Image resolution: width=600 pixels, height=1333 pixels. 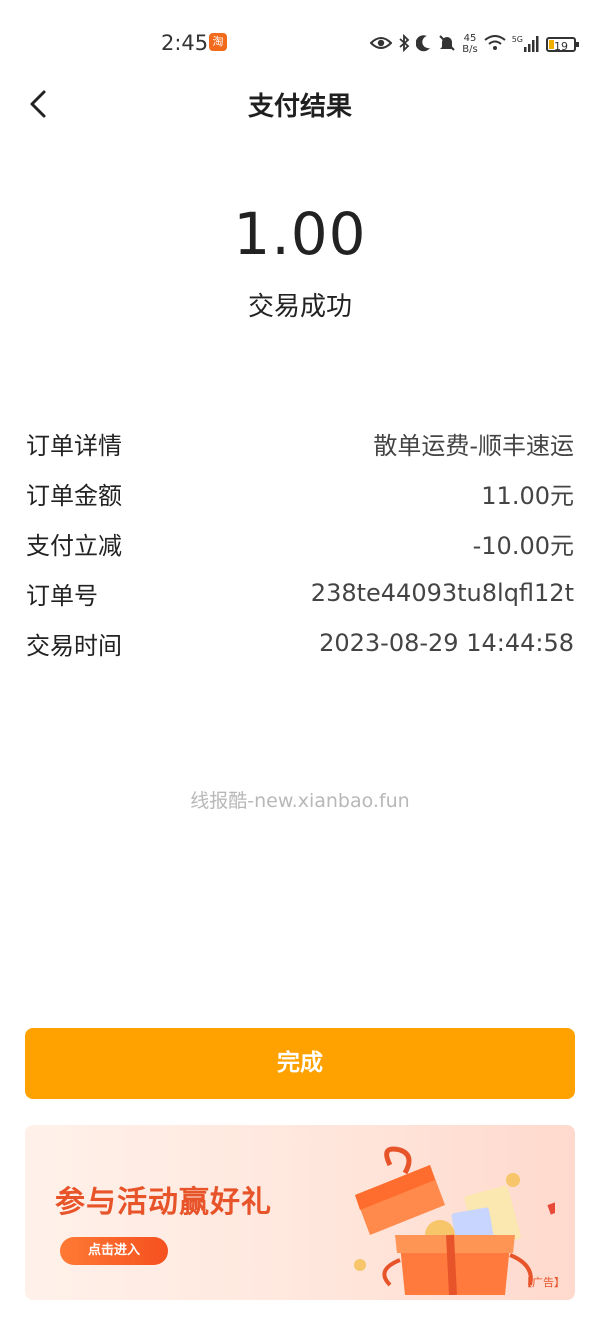 What do you see at coordinates (218, 42) in the screenshot?
I see `taobao-notification-icon: 淘` at bounding box center [218, 42].